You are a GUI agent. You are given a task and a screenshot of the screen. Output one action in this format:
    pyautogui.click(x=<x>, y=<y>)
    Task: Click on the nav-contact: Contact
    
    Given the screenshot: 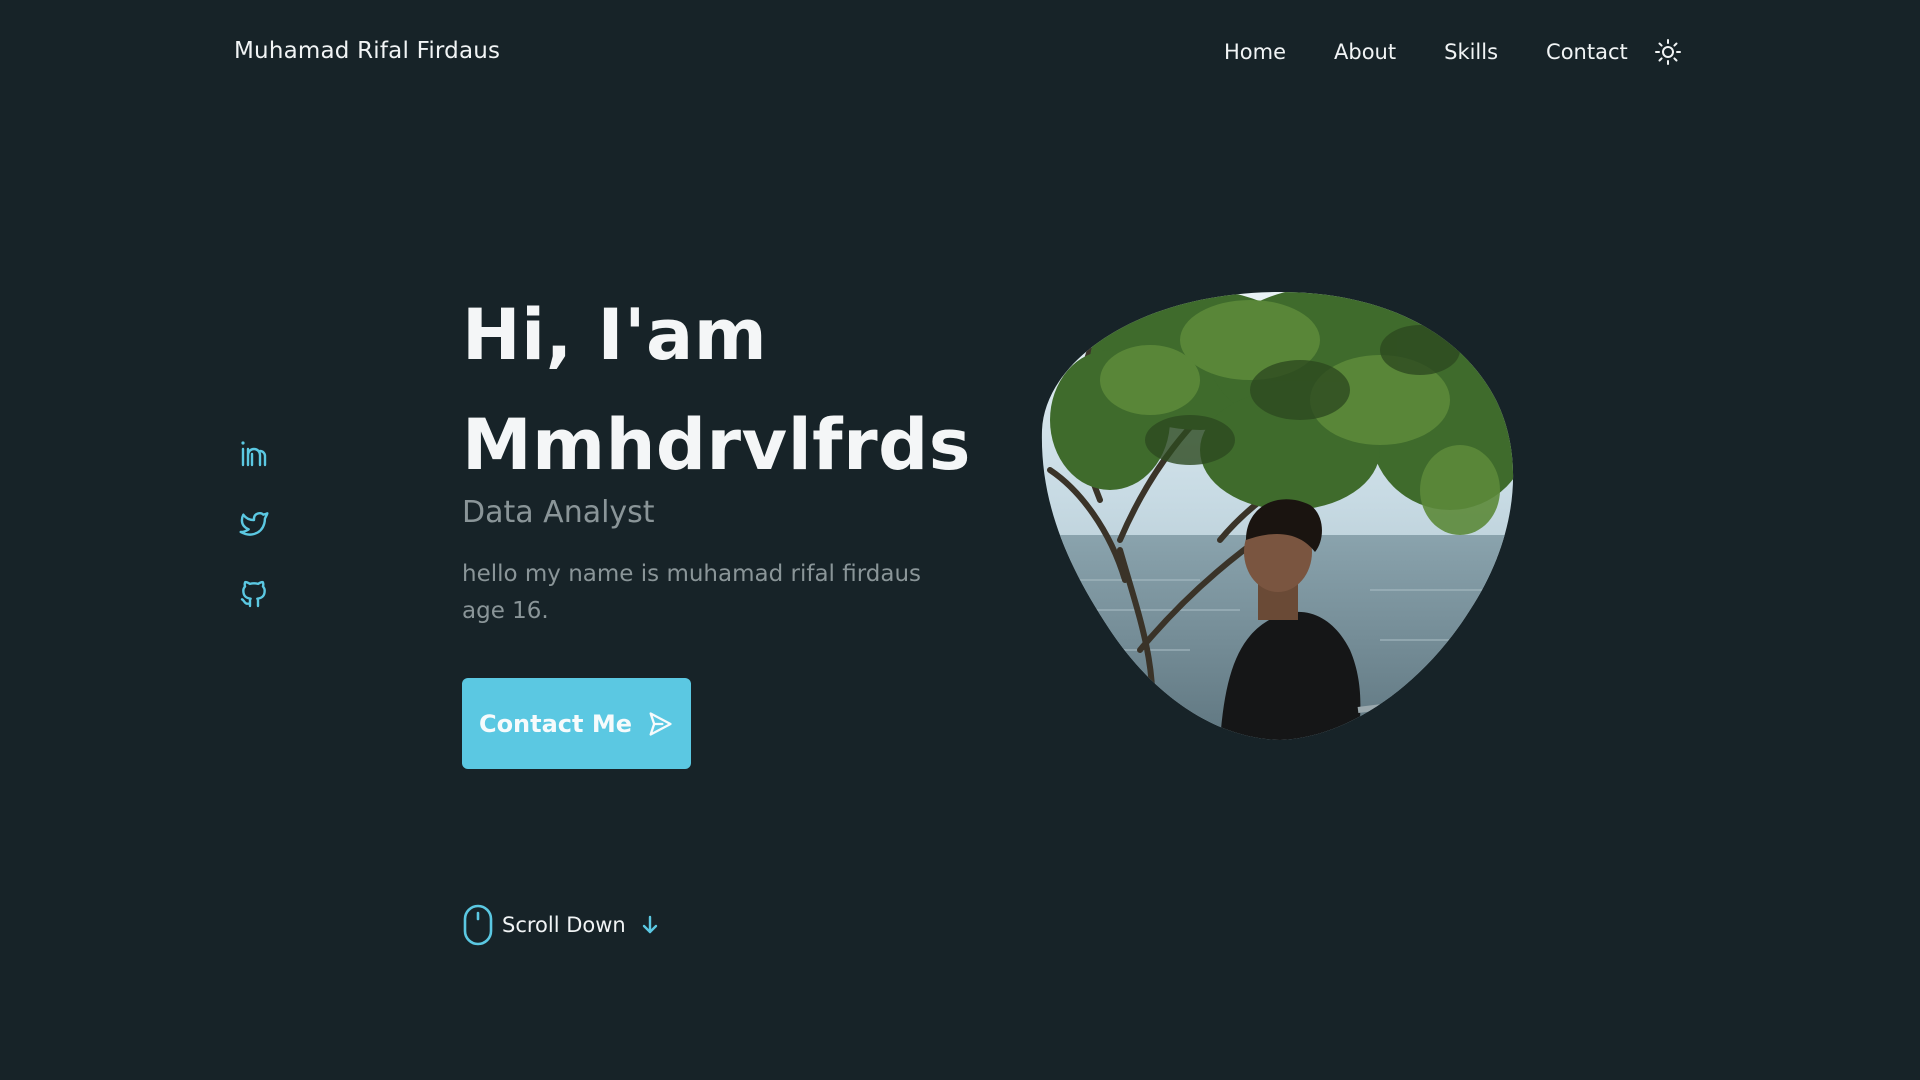 What is the action you would take?
    pyautogui.click(x=1587, y=52)
    